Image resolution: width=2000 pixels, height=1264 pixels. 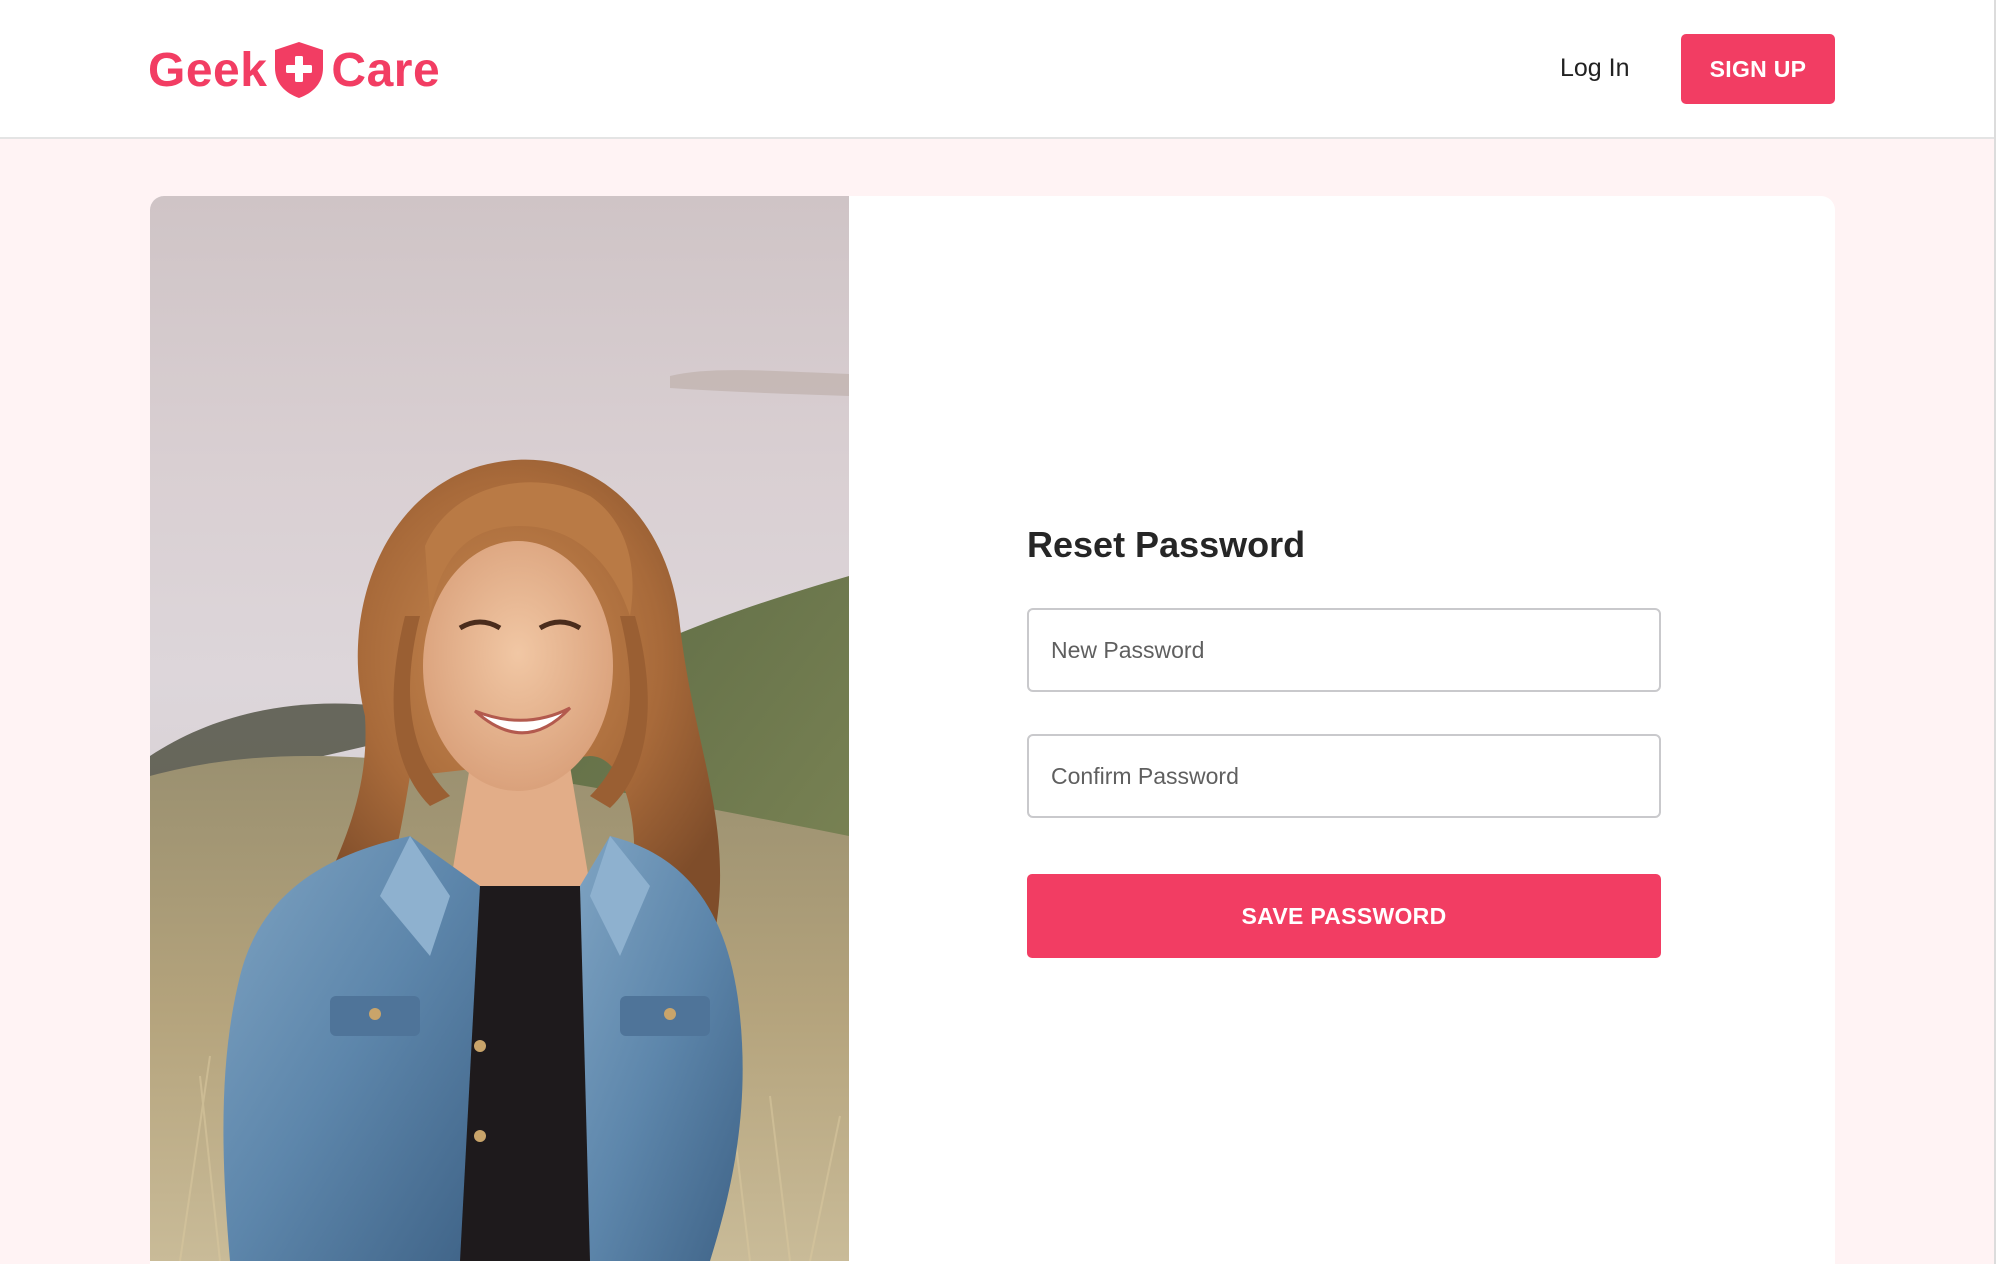 What do you see at coordinates (208, 70) in the screenshot?
I see `brand-name-left: Geek` at bounding box center [208, 70].